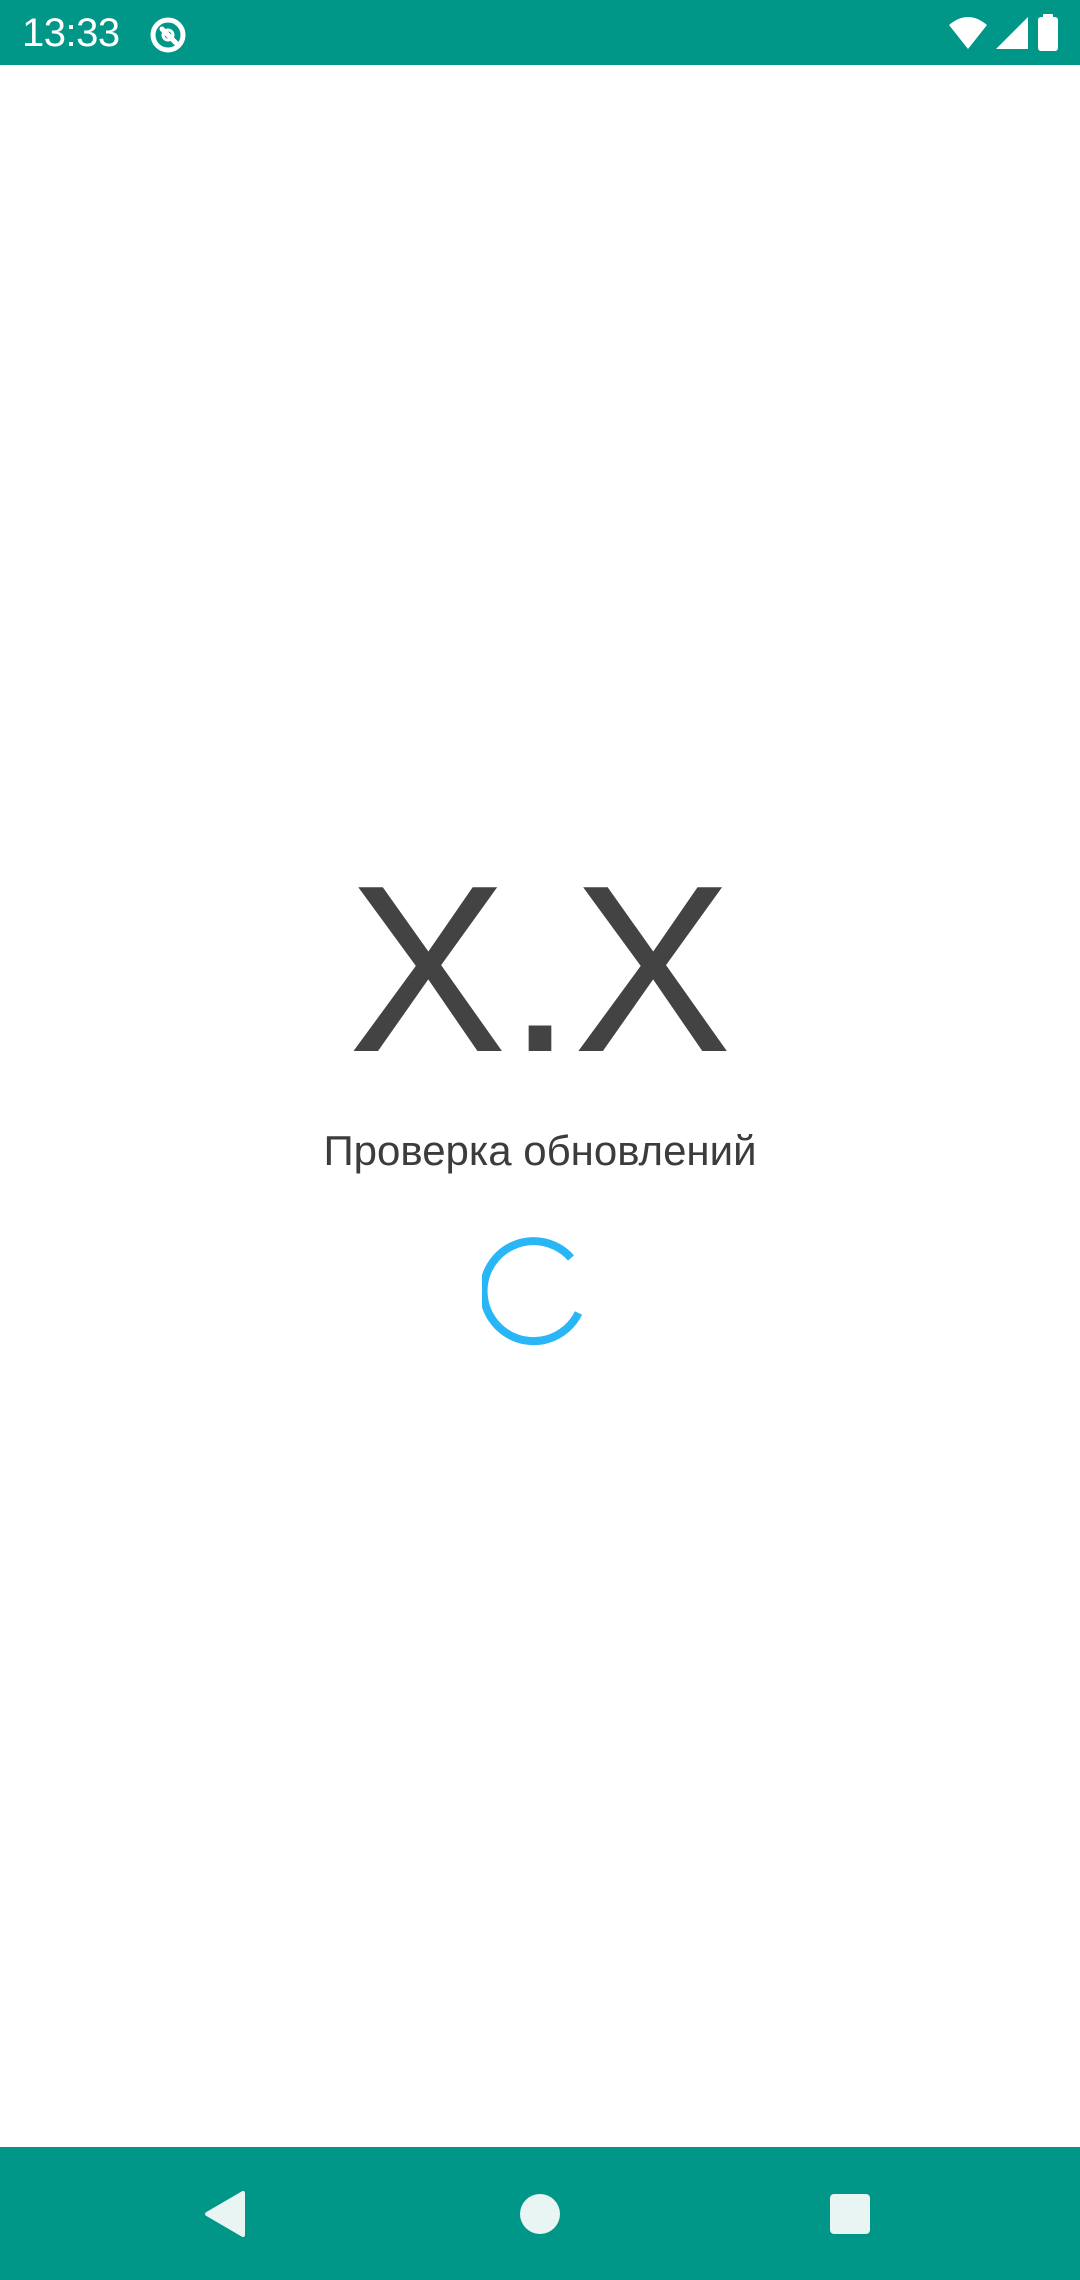 This screenshot has width=1080, height=2280. I want to click on back-button, so click(225, 2213).